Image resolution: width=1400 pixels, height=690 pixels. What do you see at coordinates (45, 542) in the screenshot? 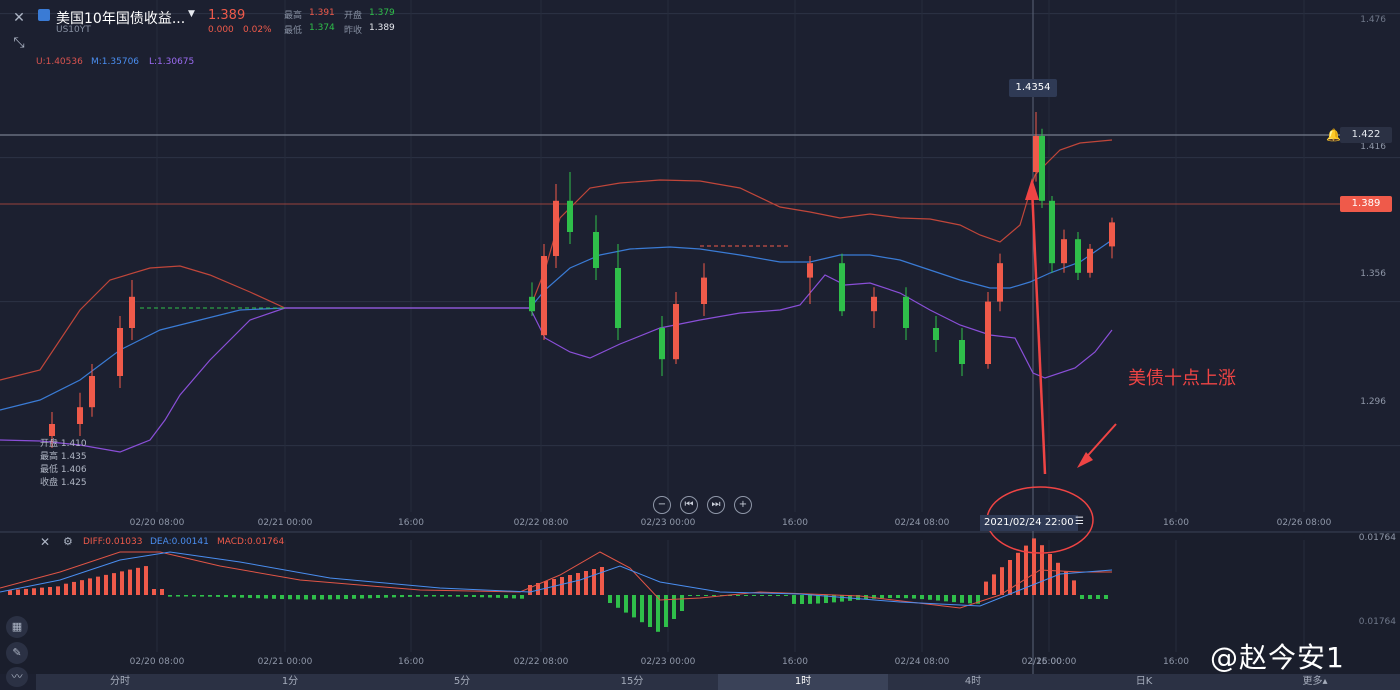
I see `macd-close-icon: ✕` at bounding box center [45, 542].